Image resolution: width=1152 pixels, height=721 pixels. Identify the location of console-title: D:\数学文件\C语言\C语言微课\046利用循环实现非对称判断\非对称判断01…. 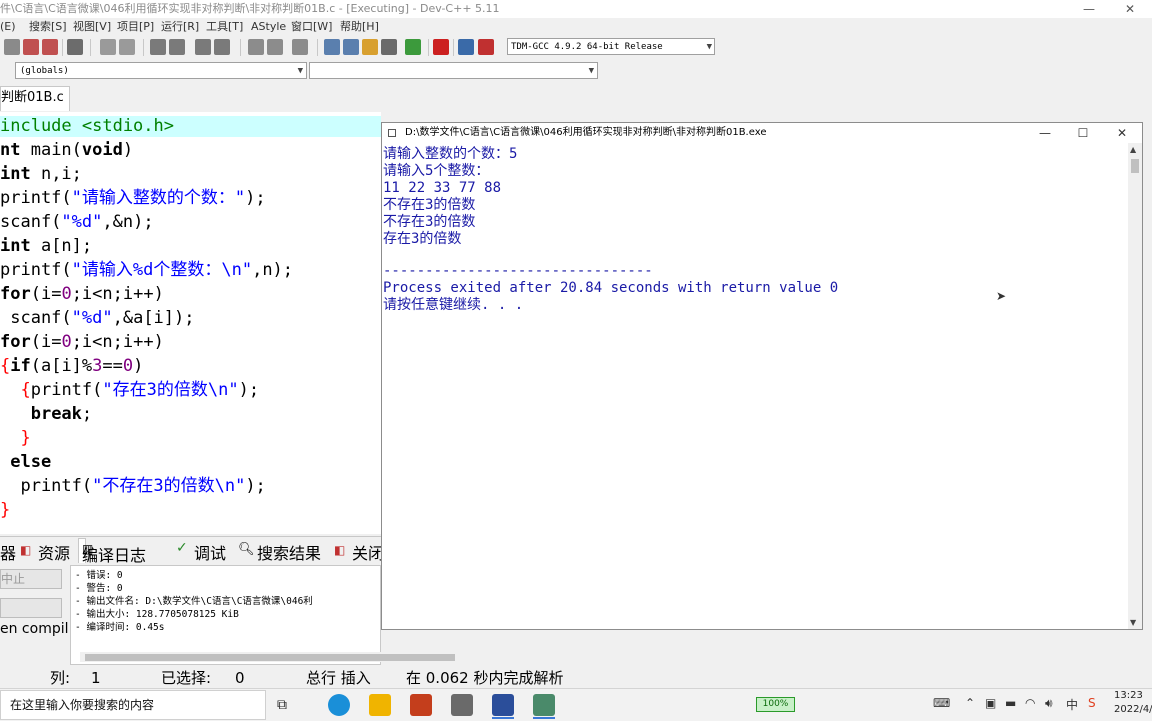
(586, 132).